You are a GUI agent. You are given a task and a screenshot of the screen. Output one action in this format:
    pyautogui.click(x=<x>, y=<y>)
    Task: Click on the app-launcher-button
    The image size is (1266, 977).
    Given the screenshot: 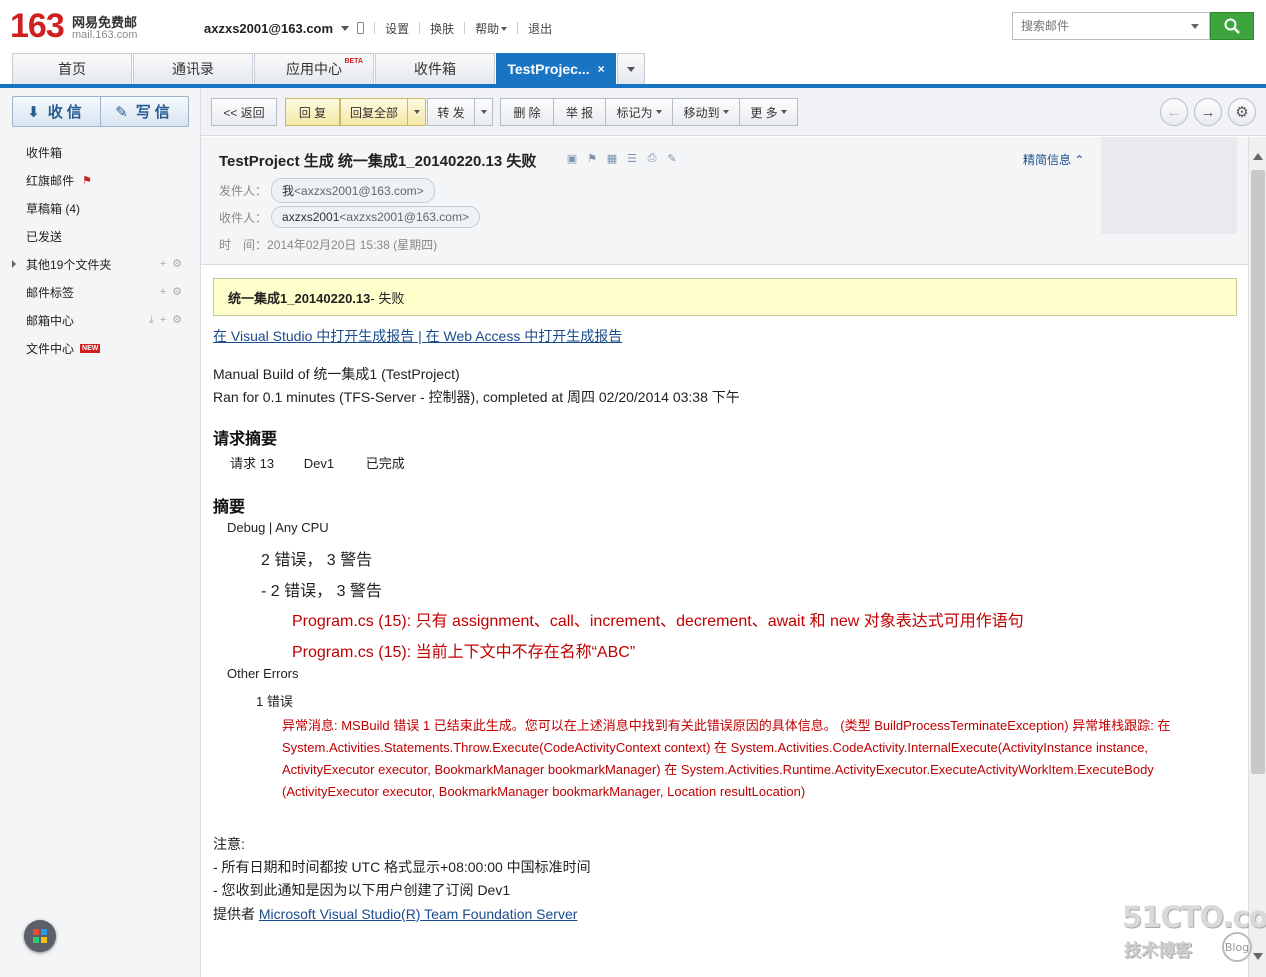 What is the action you would take?
    pyautogui.click(x=40, y=936)
    